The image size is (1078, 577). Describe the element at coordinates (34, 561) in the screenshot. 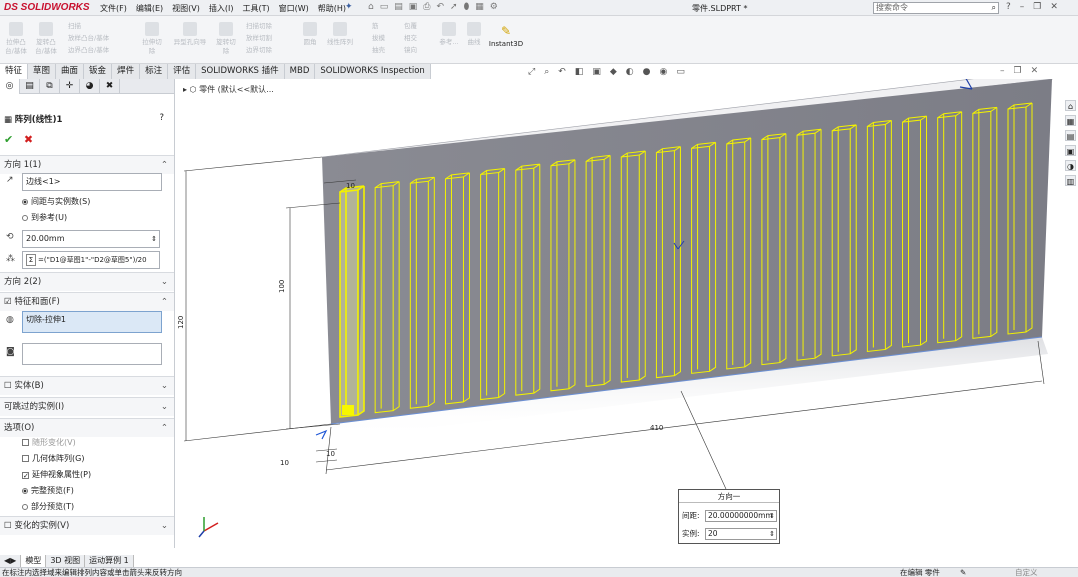

I see `tab-model: 模型` at that location.